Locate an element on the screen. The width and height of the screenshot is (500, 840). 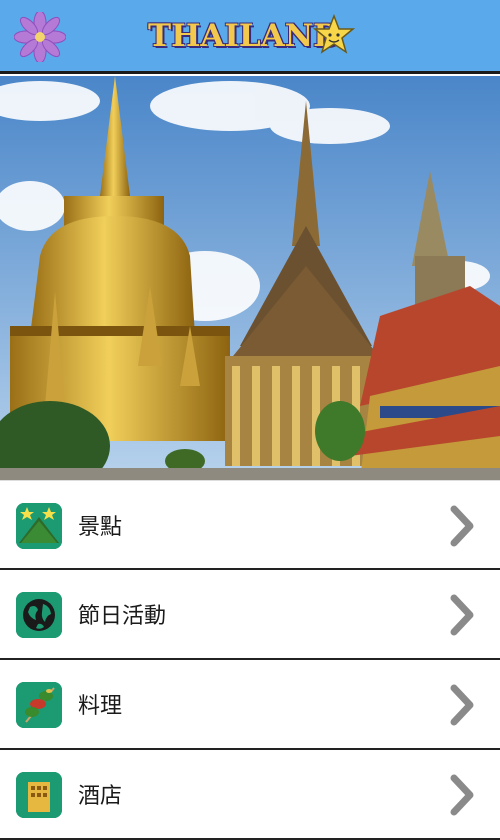
list-item-festivals: 節日活動 is located at coordinates (250, 615).